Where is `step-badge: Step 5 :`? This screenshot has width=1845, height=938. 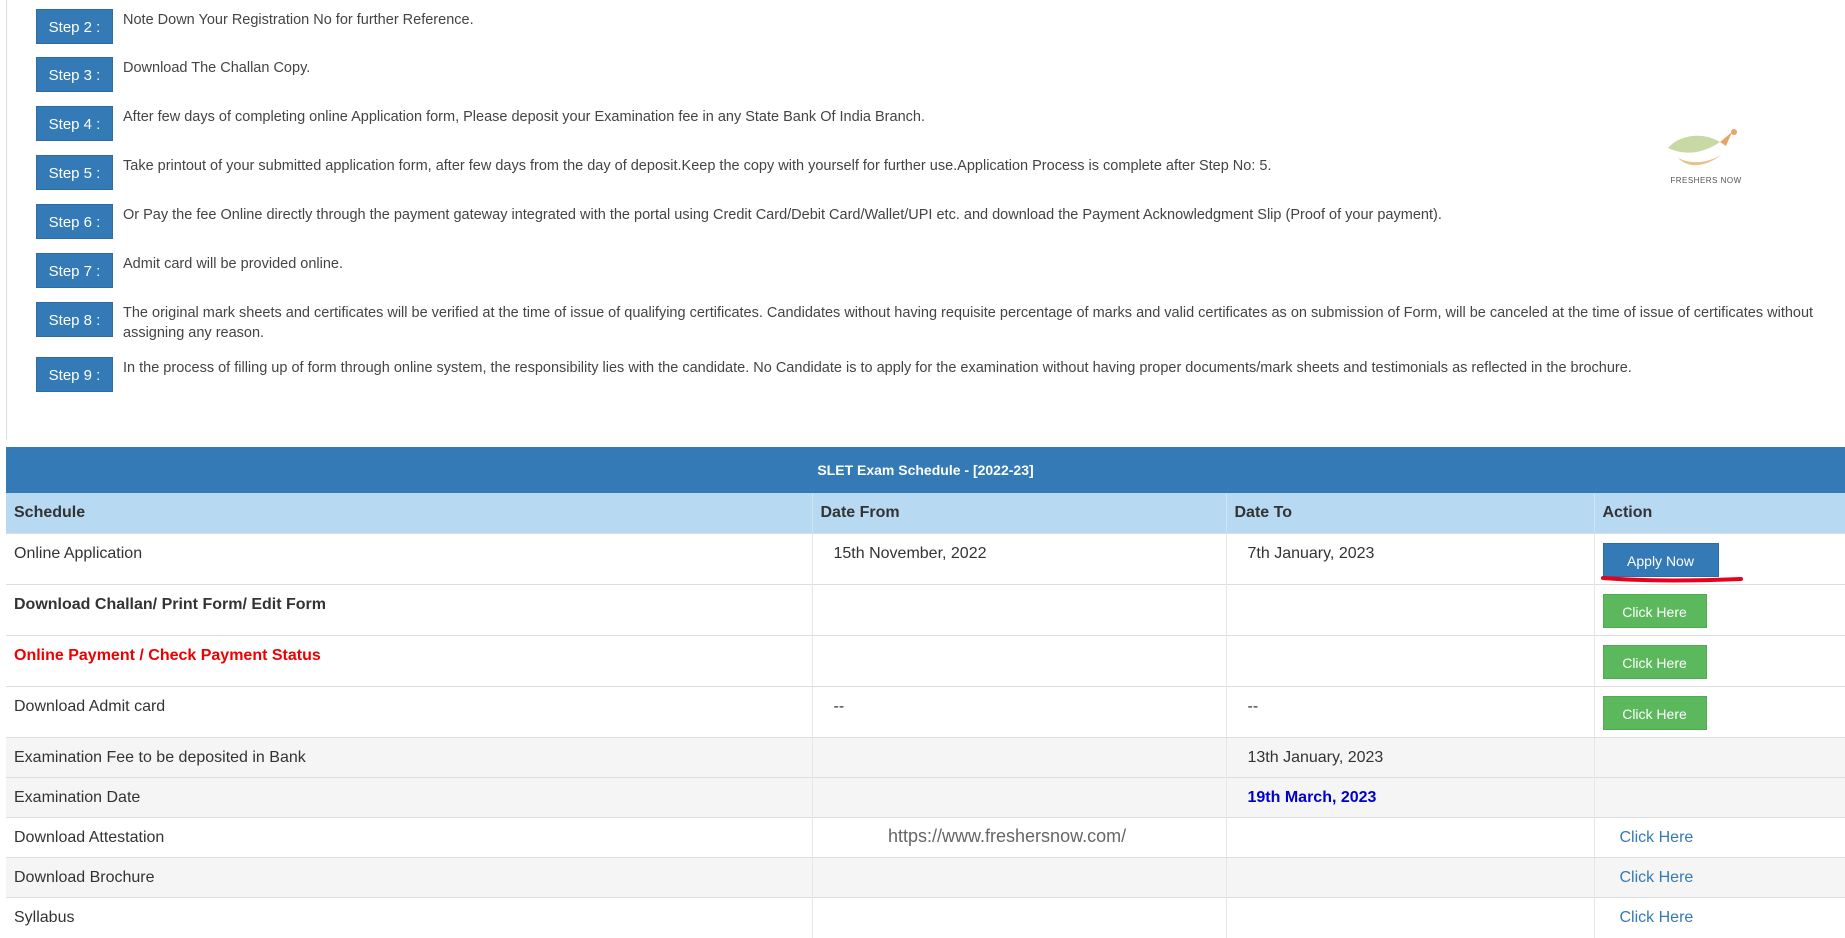
step-badge: Step 5 : is located at coordinates (74, 172).